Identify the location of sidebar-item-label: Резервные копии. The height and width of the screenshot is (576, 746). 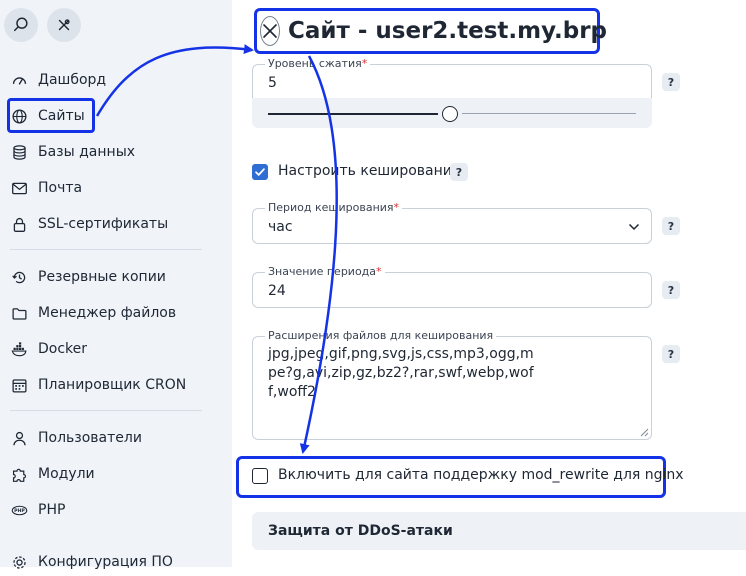
(102, 277).